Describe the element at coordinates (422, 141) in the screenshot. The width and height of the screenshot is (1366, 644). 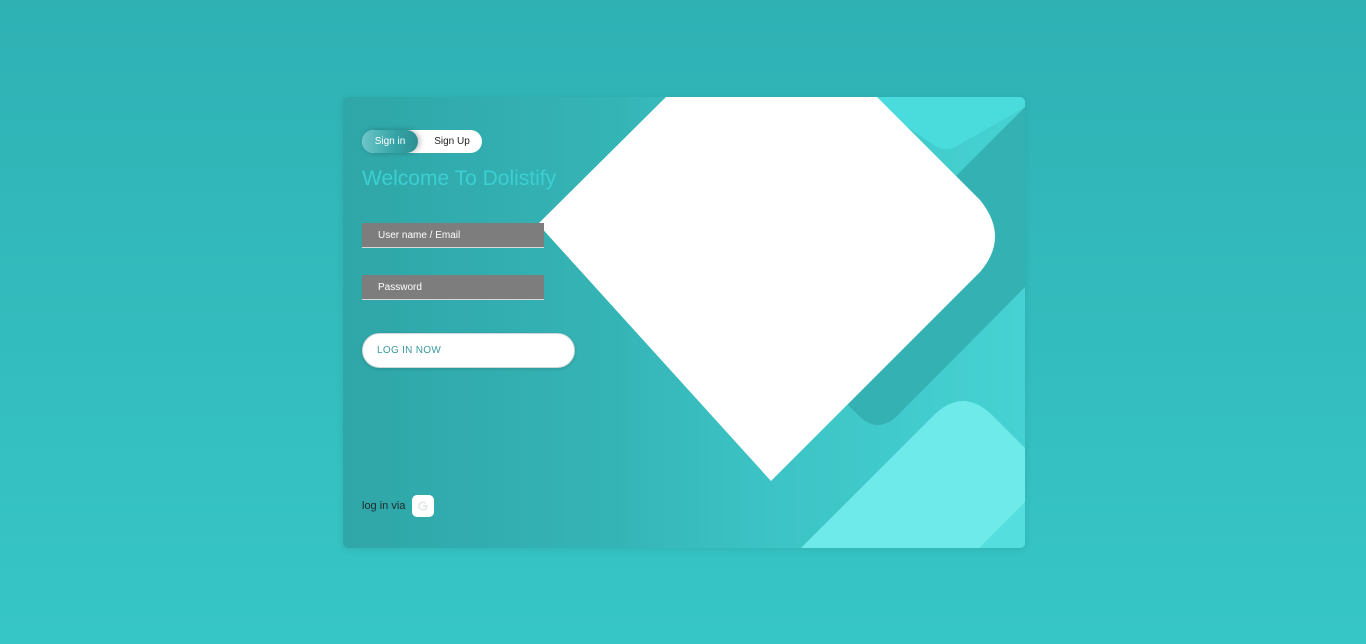
I see `auth-toggle: Sign in Sign Up` at that location.